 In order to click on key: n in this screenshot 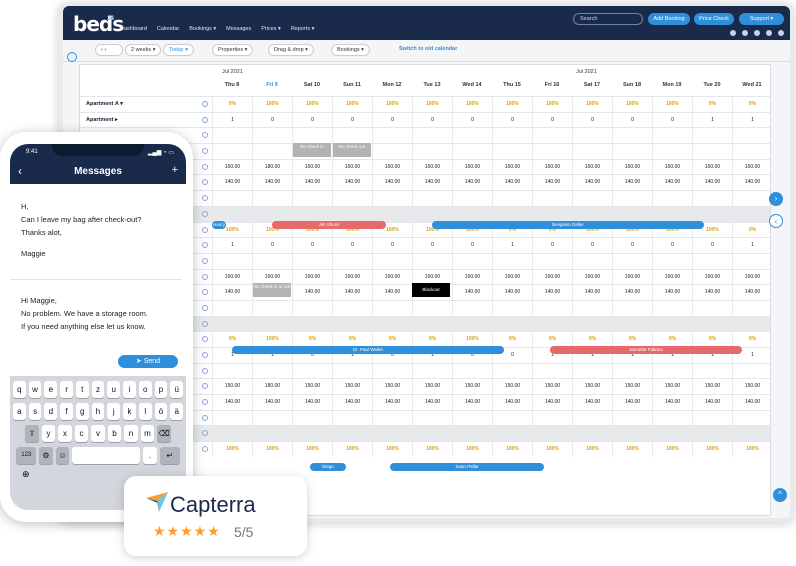, I will do `click(131, 433)`.